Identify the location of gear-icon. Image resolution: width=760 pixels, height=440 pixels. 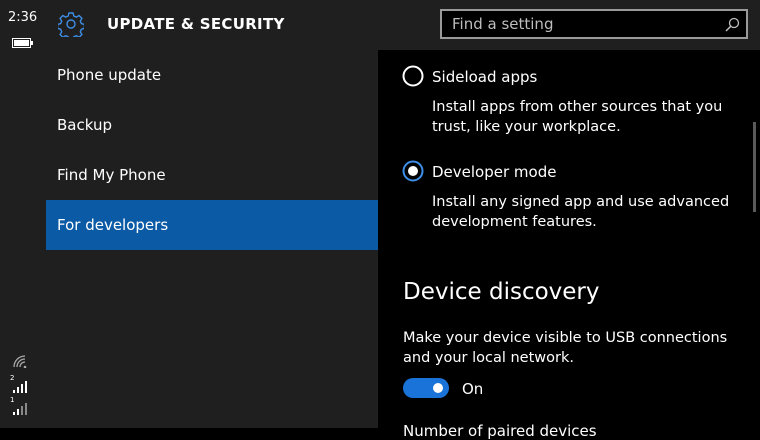
(71, 24).